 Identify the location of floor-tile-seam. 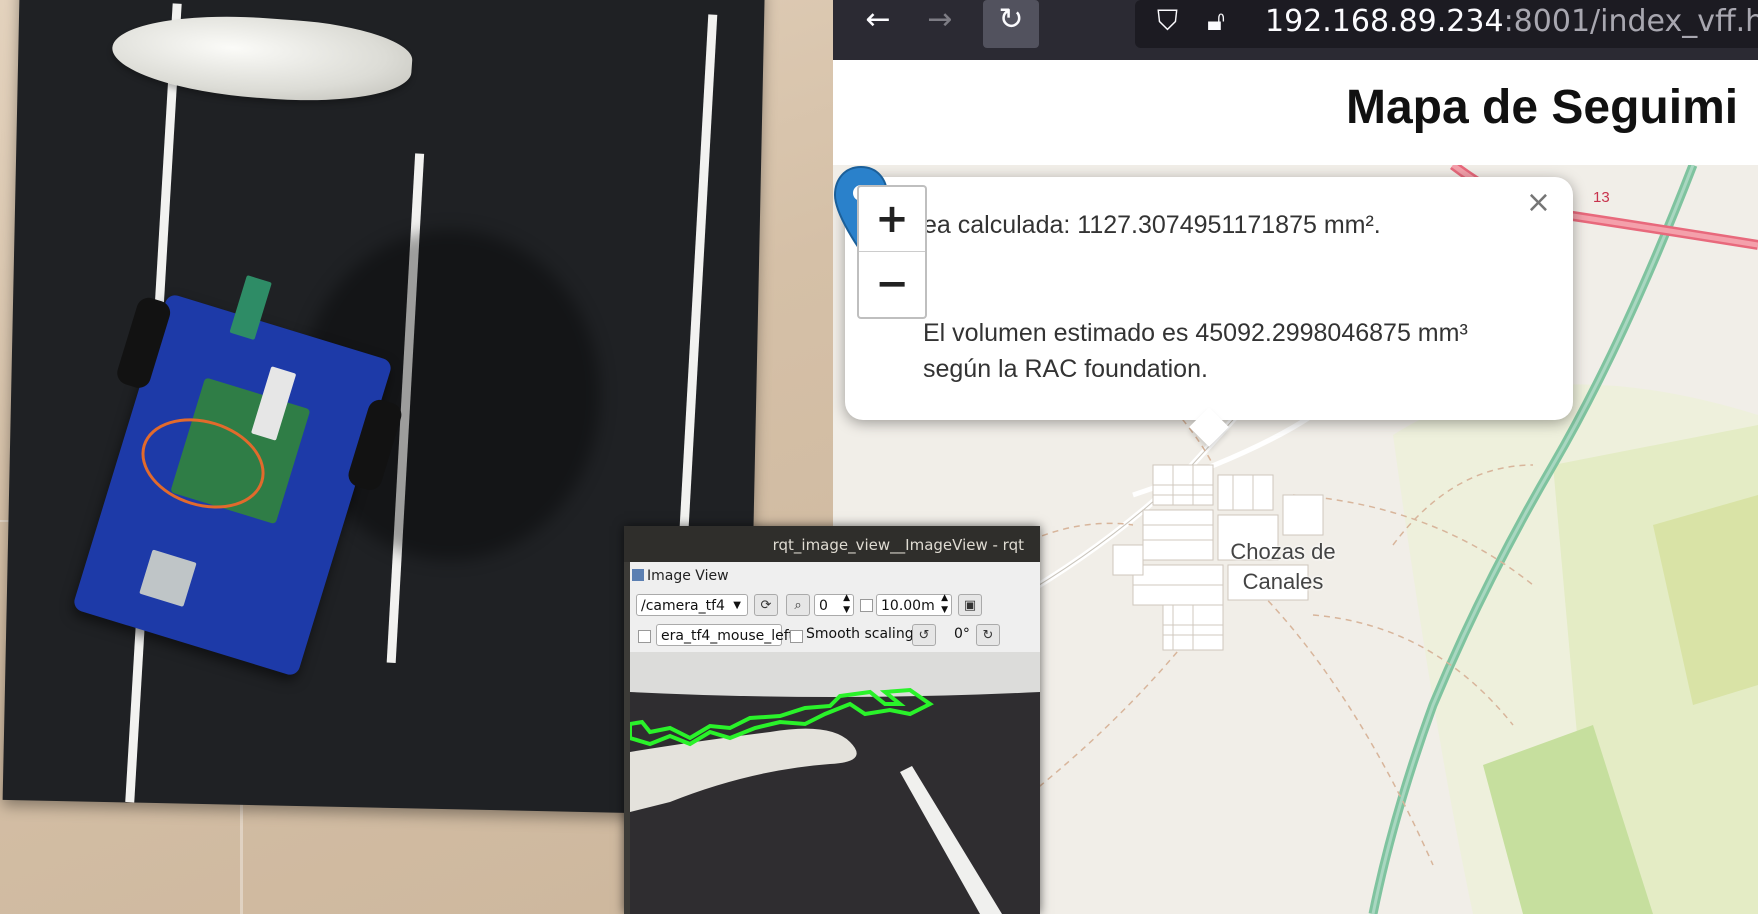
(241, 857).